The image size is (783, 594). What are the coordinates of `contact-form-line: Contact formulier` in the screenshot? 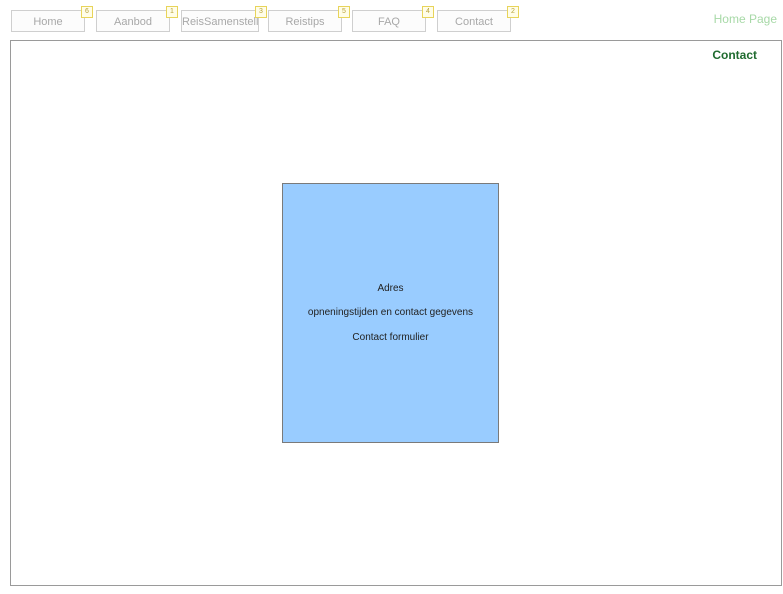 It's located at (390, 337).